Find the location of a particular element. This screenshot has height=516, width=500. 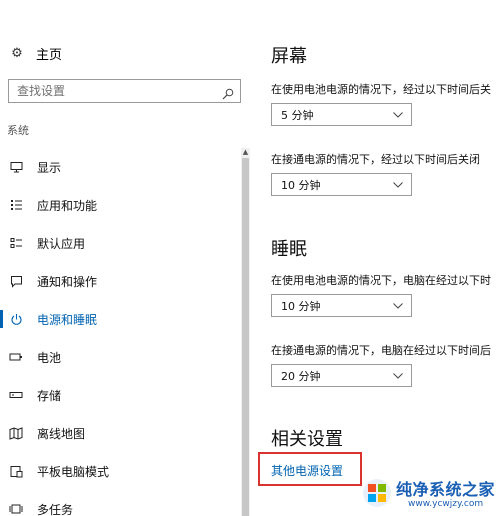

sidebar-item-label: 通知和操作 is located at coordinates (67, 281).